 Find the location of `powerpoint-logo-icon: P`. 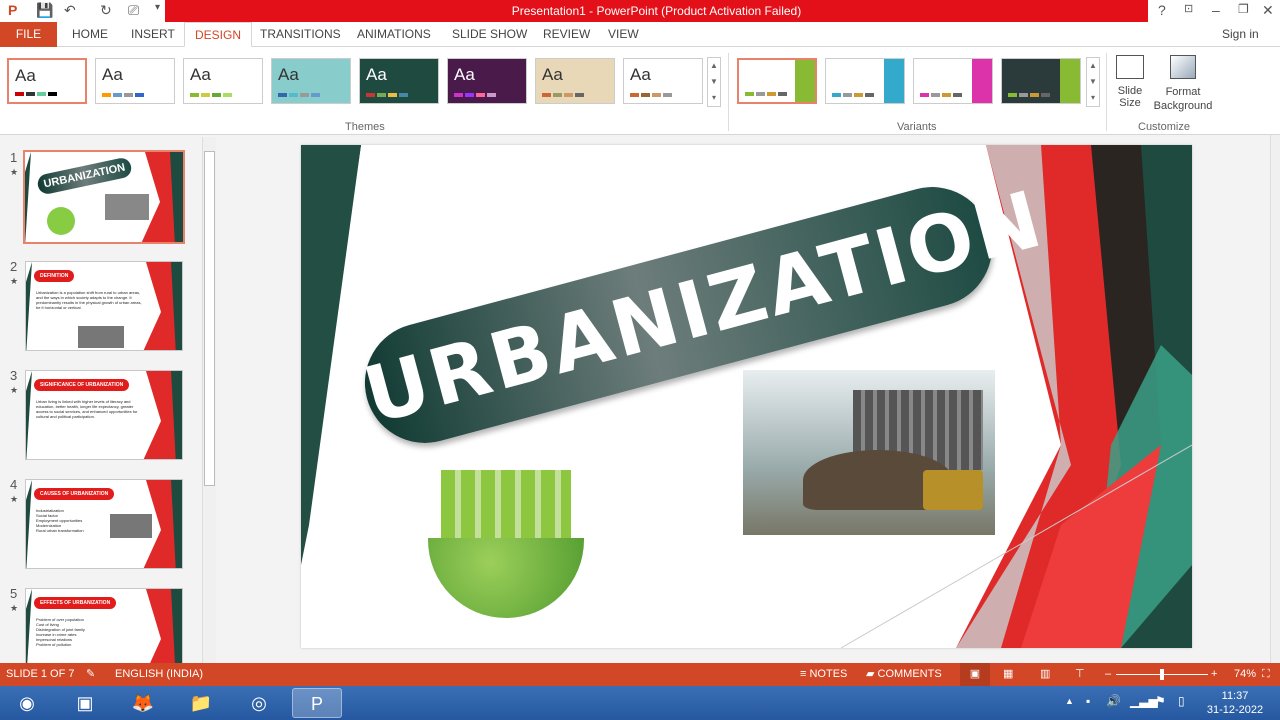

powerpoint-logo-icon: P is located at coordinates (13, 10).